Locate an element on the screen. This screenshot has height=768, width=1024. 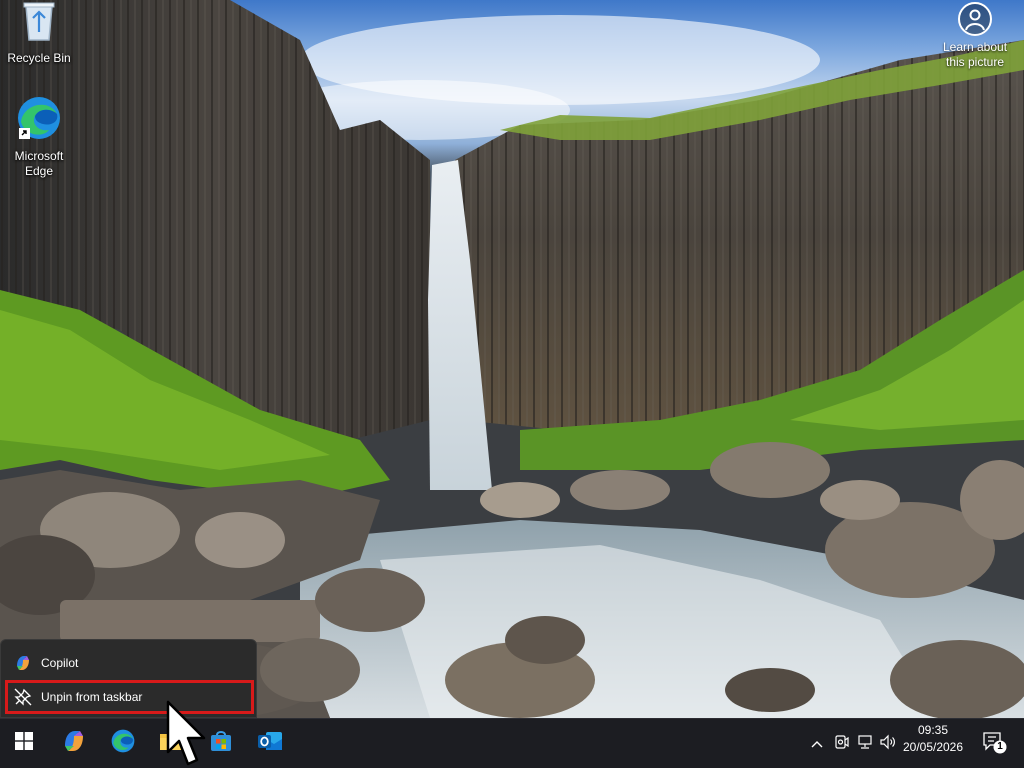
taskbar-jump-list: Copilot Unpin from taskbar is located at coordinates (128, 678).